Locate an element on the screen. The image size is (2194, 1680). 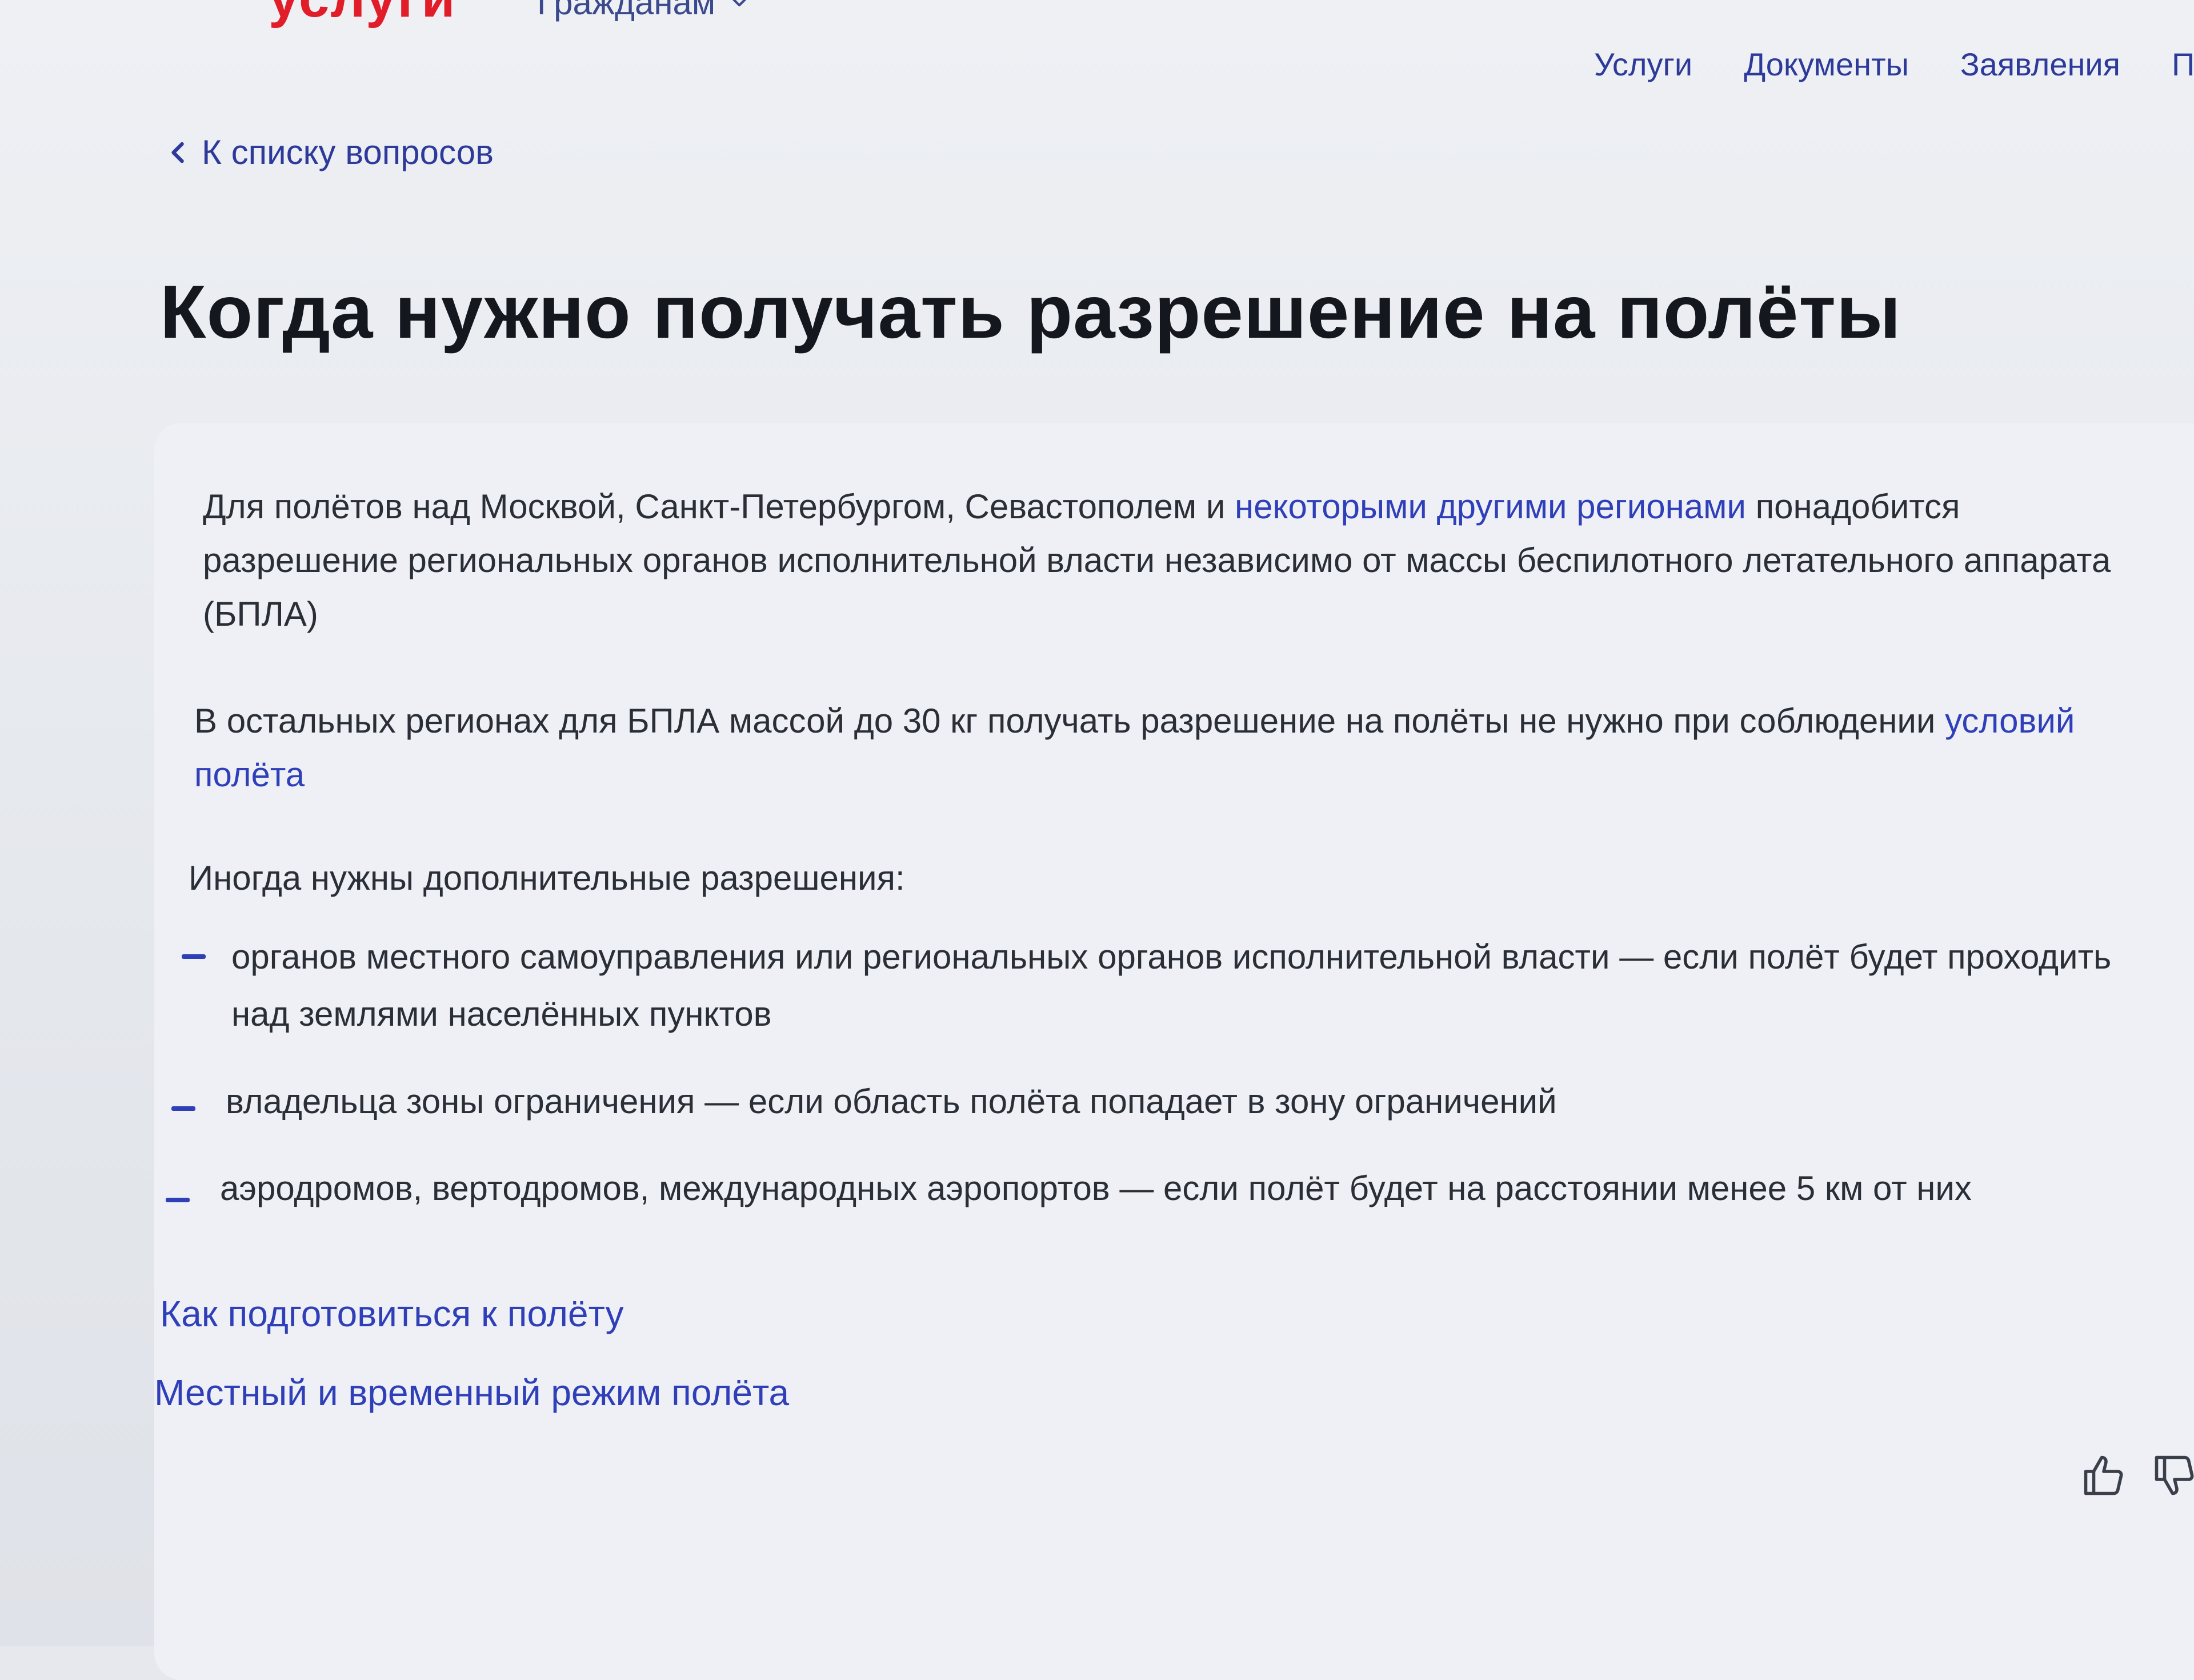
related-link-prepare: Как подготовиться к полёту is located at coordinates (392, 1314).